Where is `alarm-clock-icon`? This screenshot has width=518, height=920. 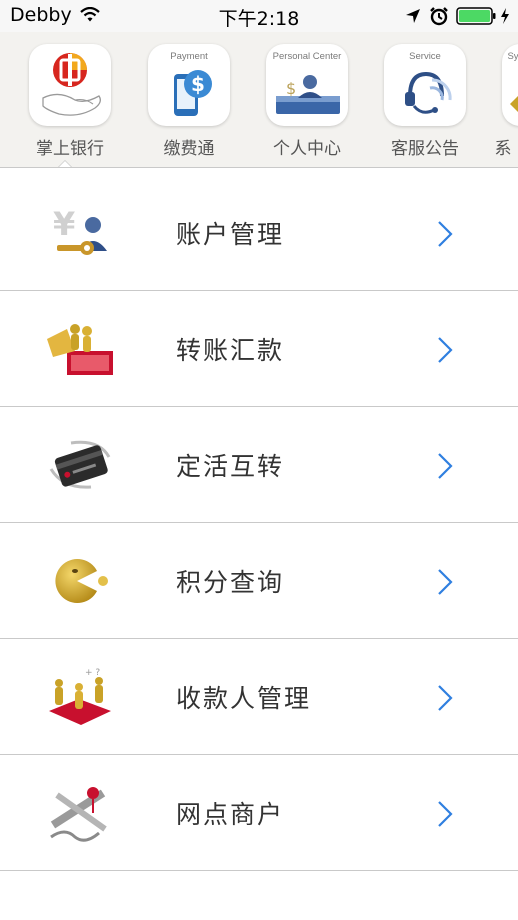 alarm-clock-icon is located at coordinates (439, 16).